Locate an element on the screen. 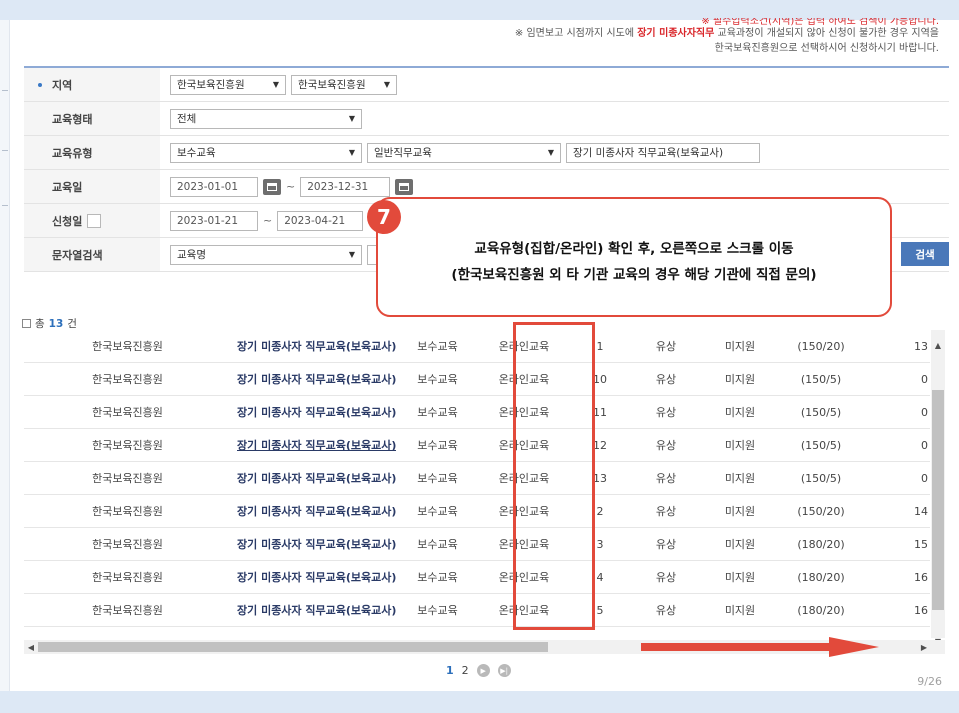 The image size is (959, 713). apply-end-date-input: 2023-04-21 is located at coordinates (320, 220).